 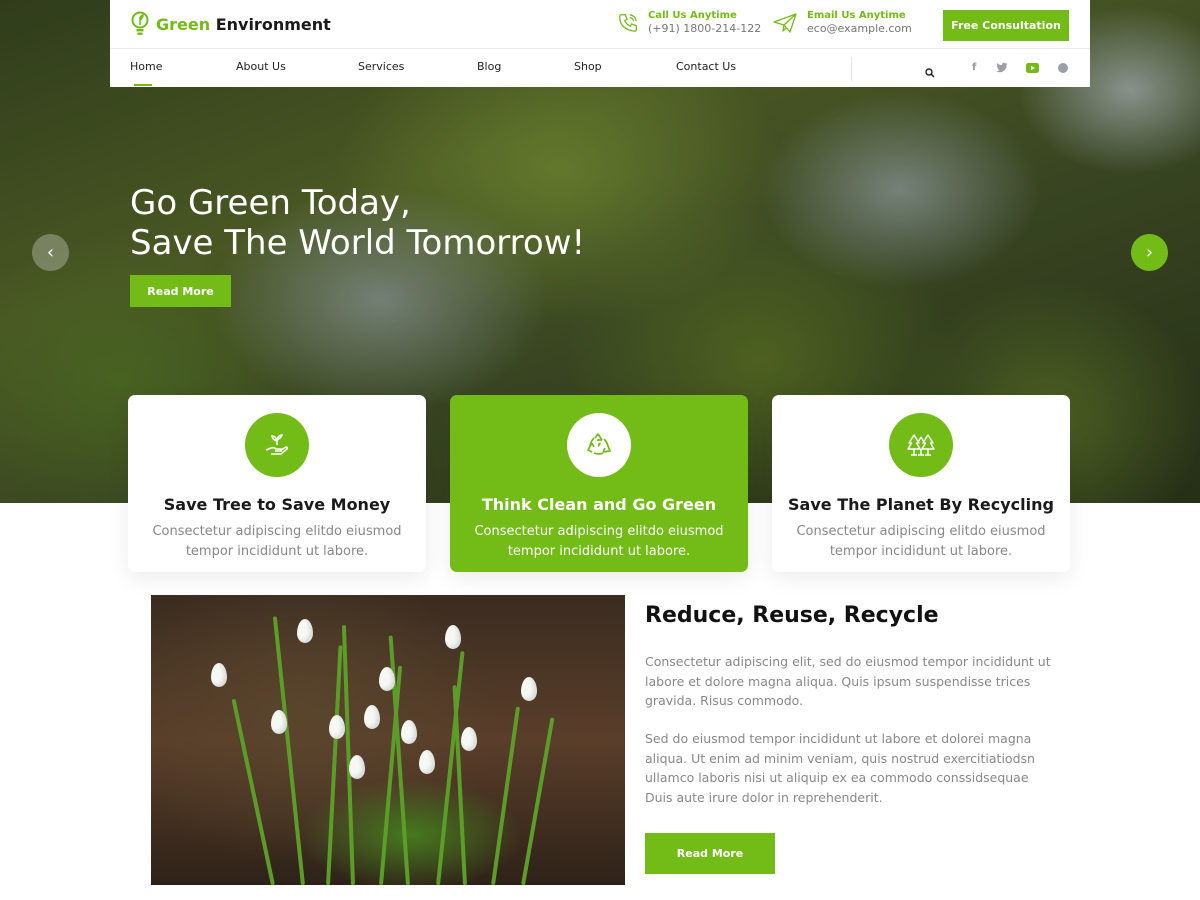 I want to click on feature-card-title: Save Tree to Save Money, so click(x=277, y=504).